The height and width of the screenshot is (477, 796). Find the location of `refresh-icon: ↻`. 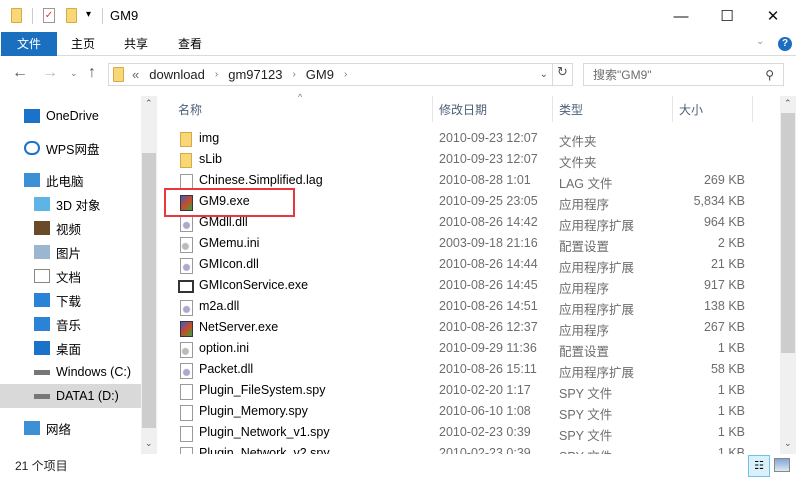

refresh-icon: ↻ is located at coordinates (562, 74).